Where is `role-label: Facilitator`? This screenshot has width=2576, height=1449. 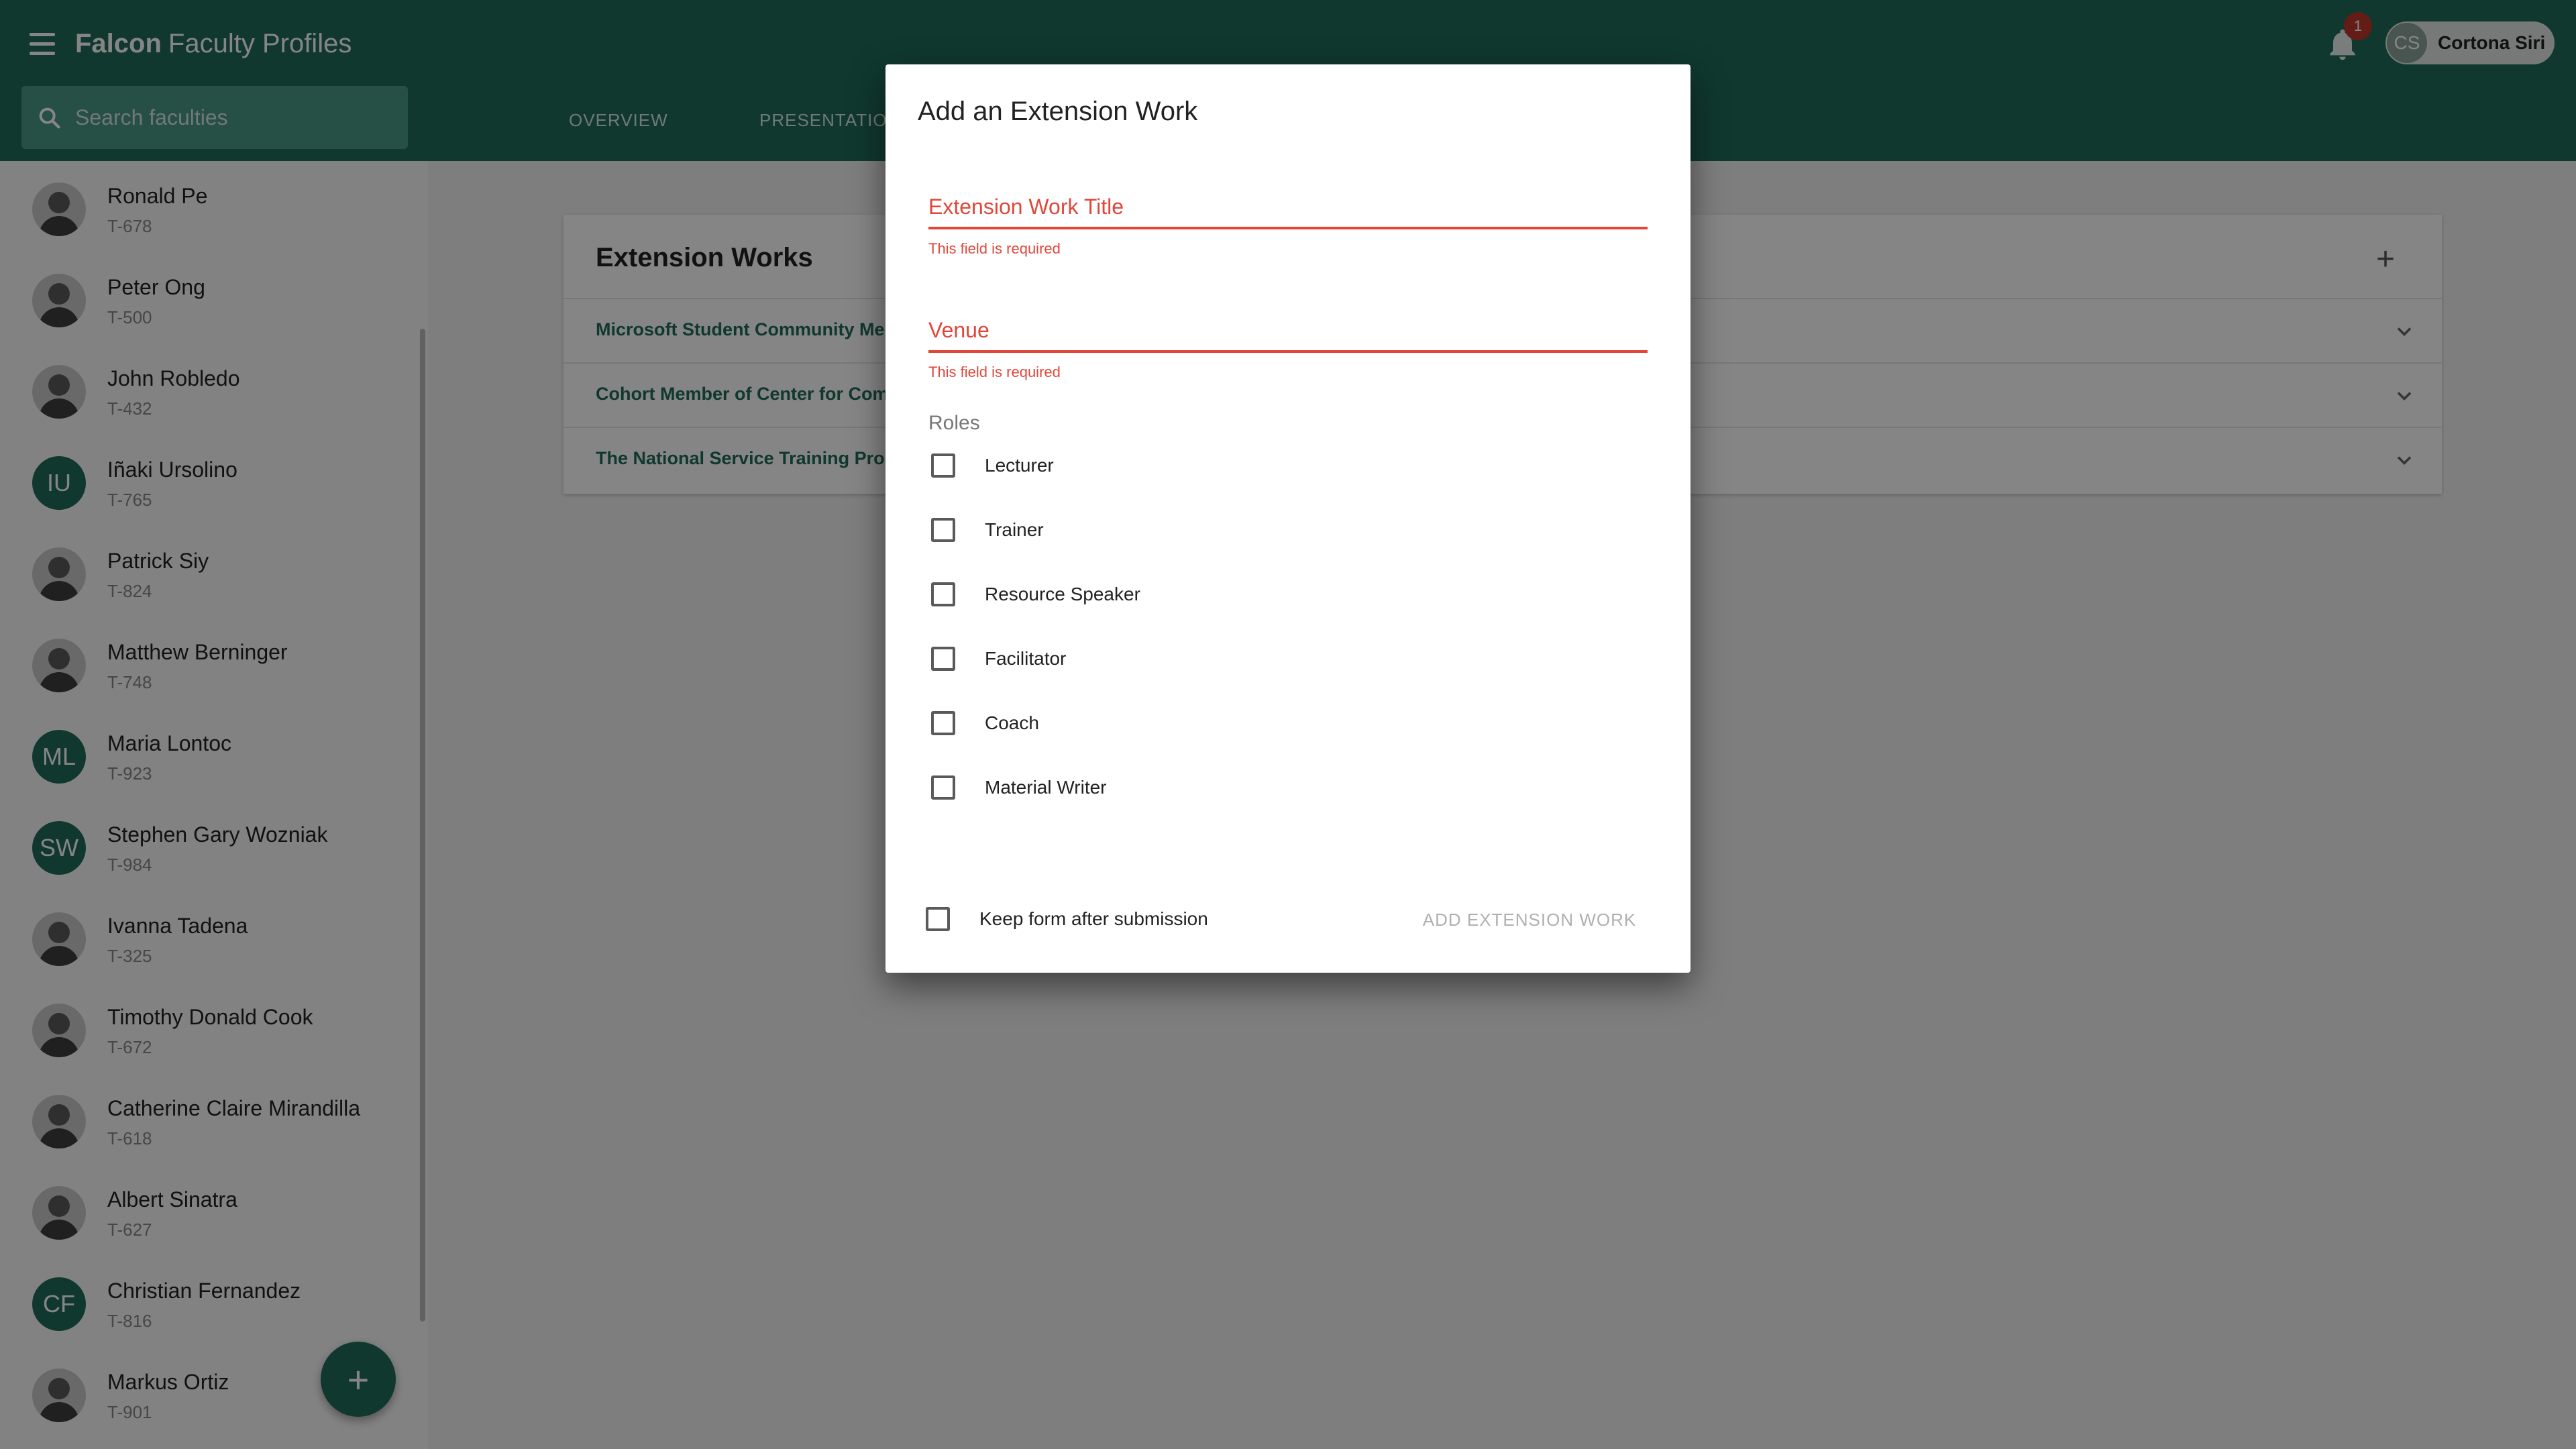 role-label: Facilitator is located at coordinates (1026, 658).